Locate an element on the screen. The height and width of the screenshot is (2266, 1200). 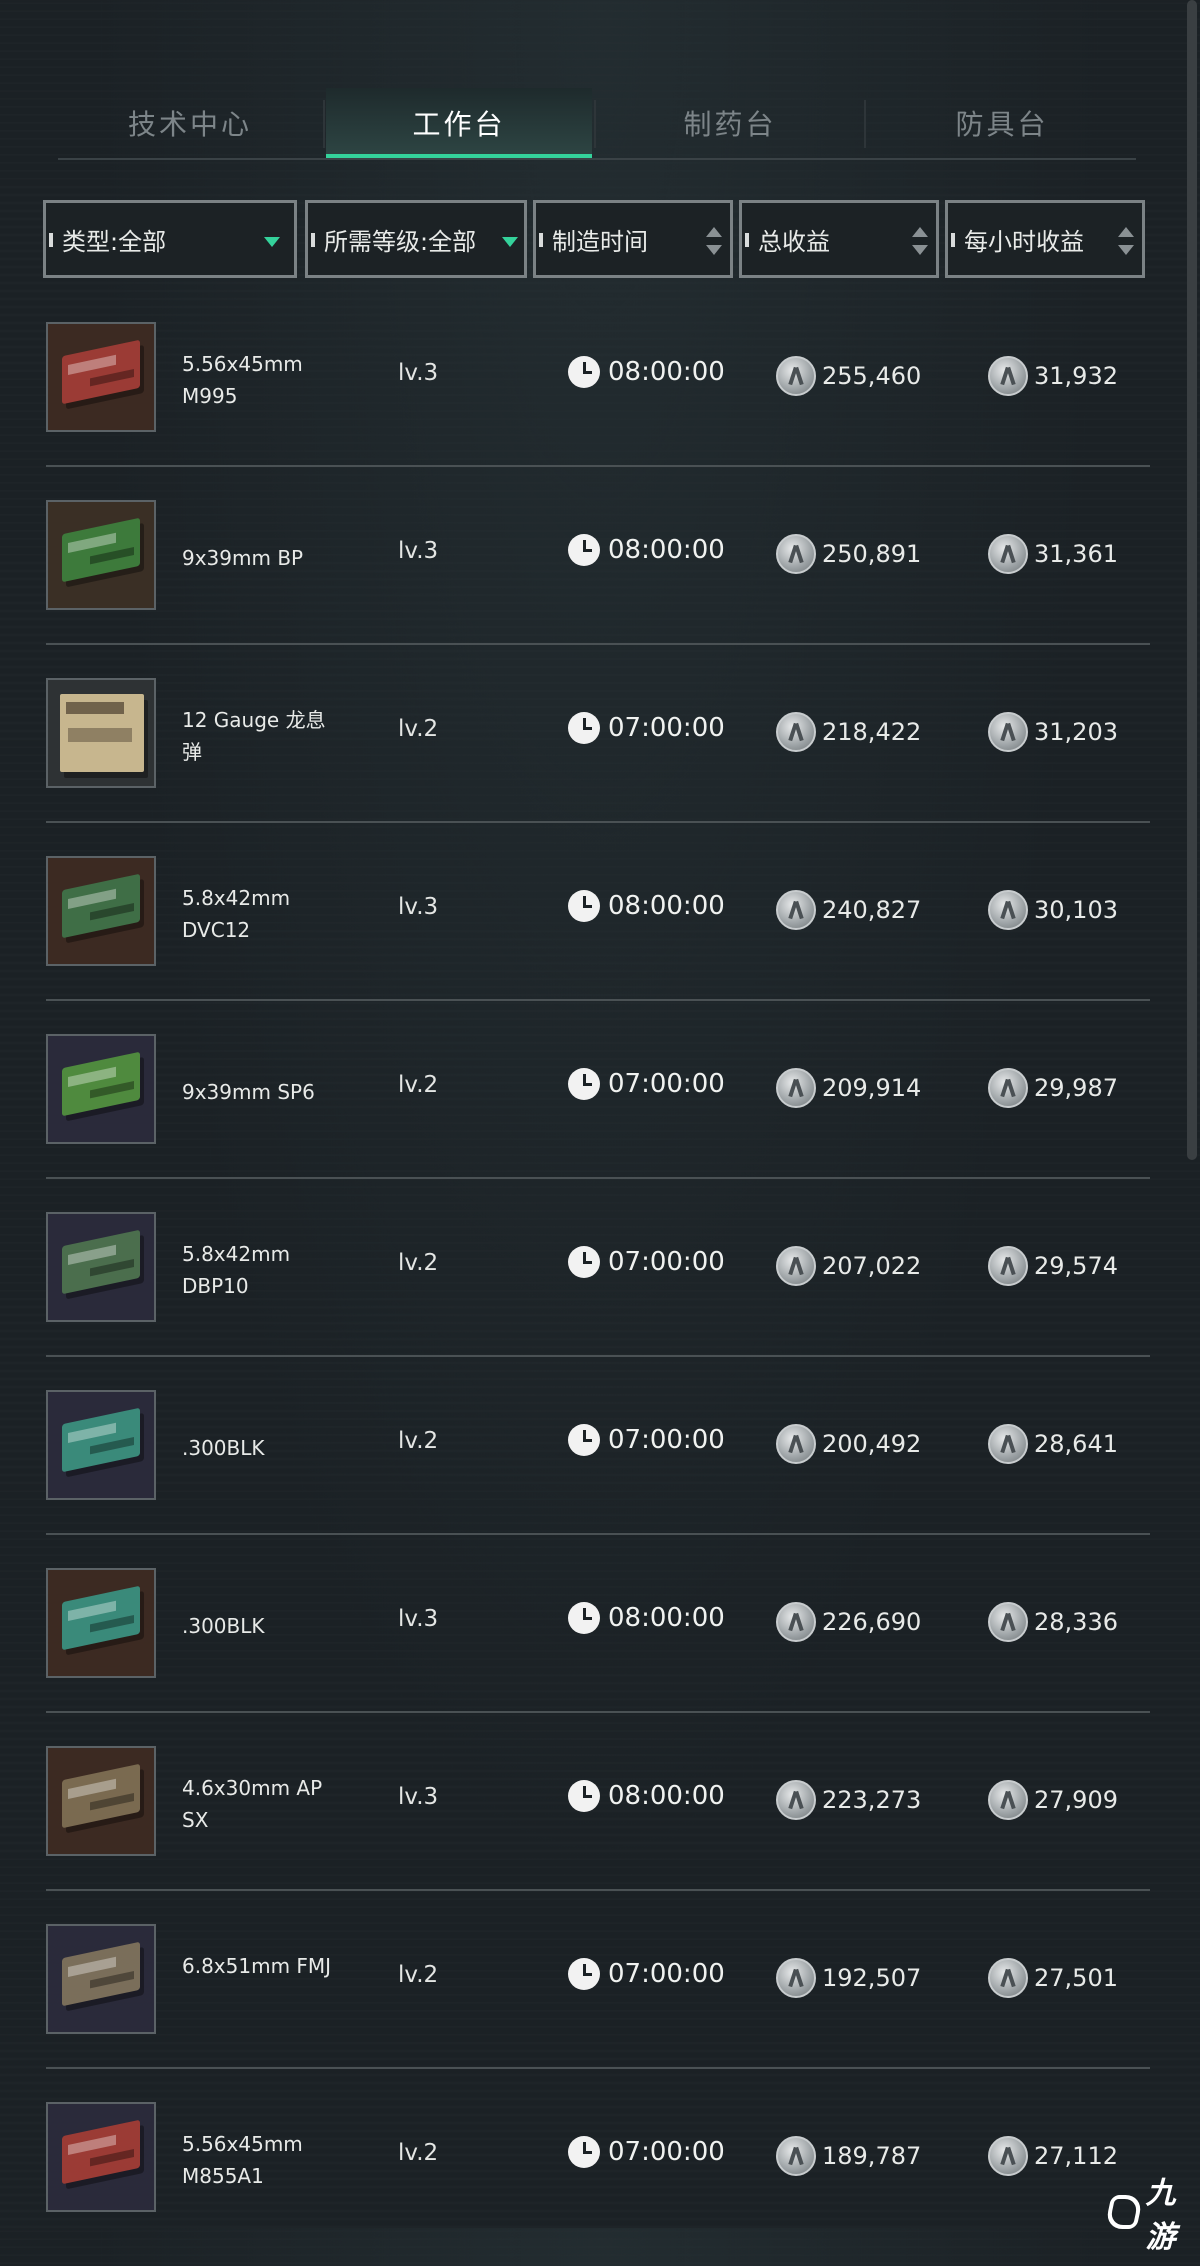
table-row: 9x39mm SP6 lv.2 07:00:00 209,914 29,987 is located at coordinates (598, 1109).